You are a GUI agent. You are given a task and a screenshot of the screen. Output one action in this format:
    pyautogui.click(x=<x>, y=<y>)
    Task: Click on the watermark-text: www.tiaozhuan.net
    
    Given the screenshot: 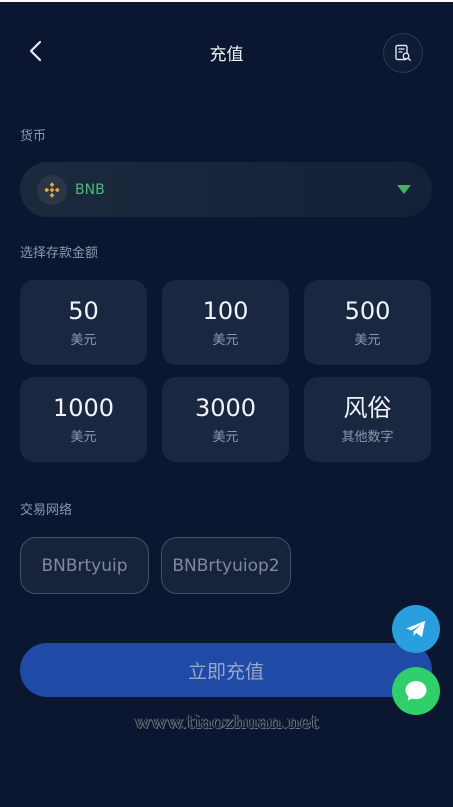 What is the action you would take?
    pyautogui.click(x=226, y=722)
    